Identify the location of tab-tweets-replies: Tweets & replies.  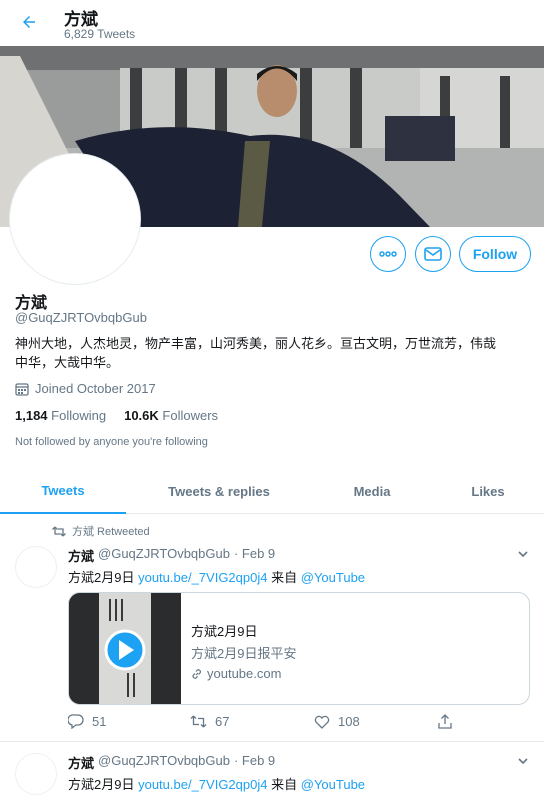
(219, 491).